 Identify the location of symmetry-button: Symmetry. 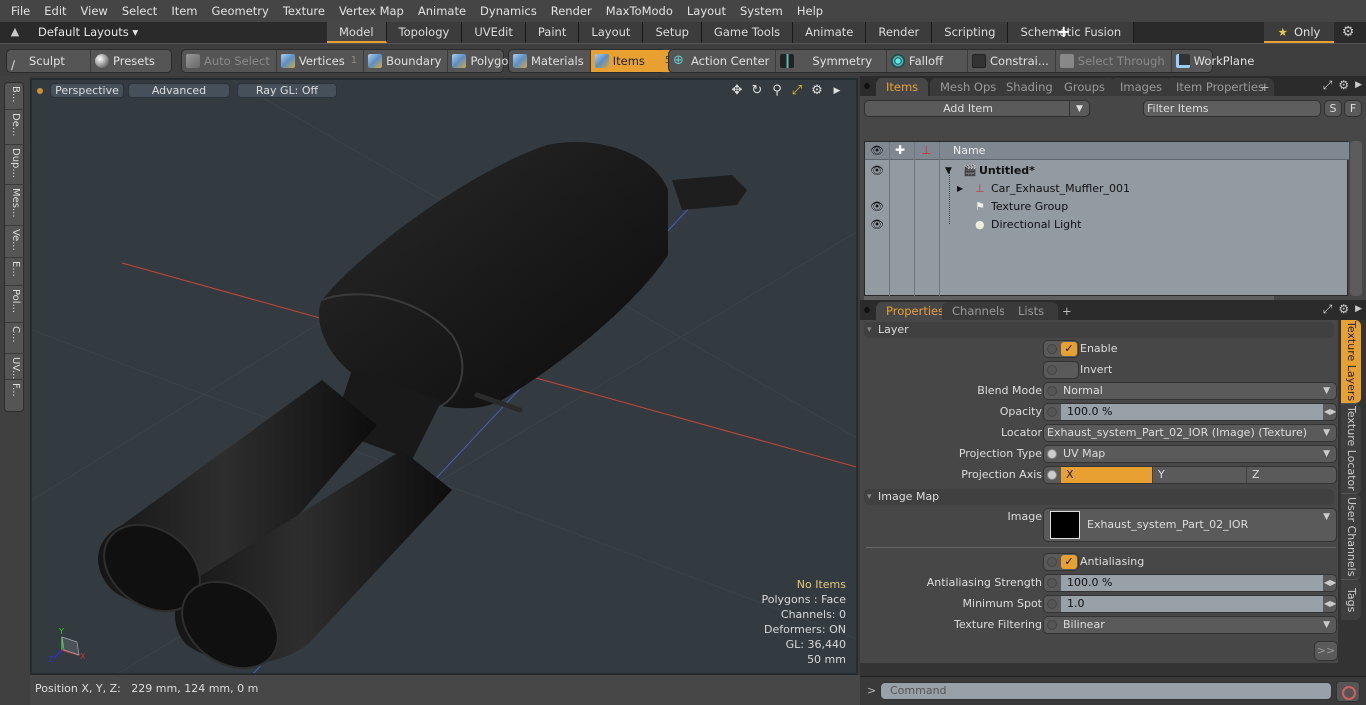
(832, 61).